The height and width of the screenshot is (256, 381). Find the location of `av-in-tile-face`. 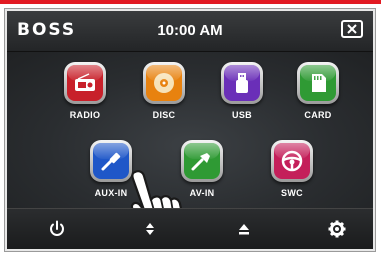

av-in-tile-face is located at coordinates (202, 161).